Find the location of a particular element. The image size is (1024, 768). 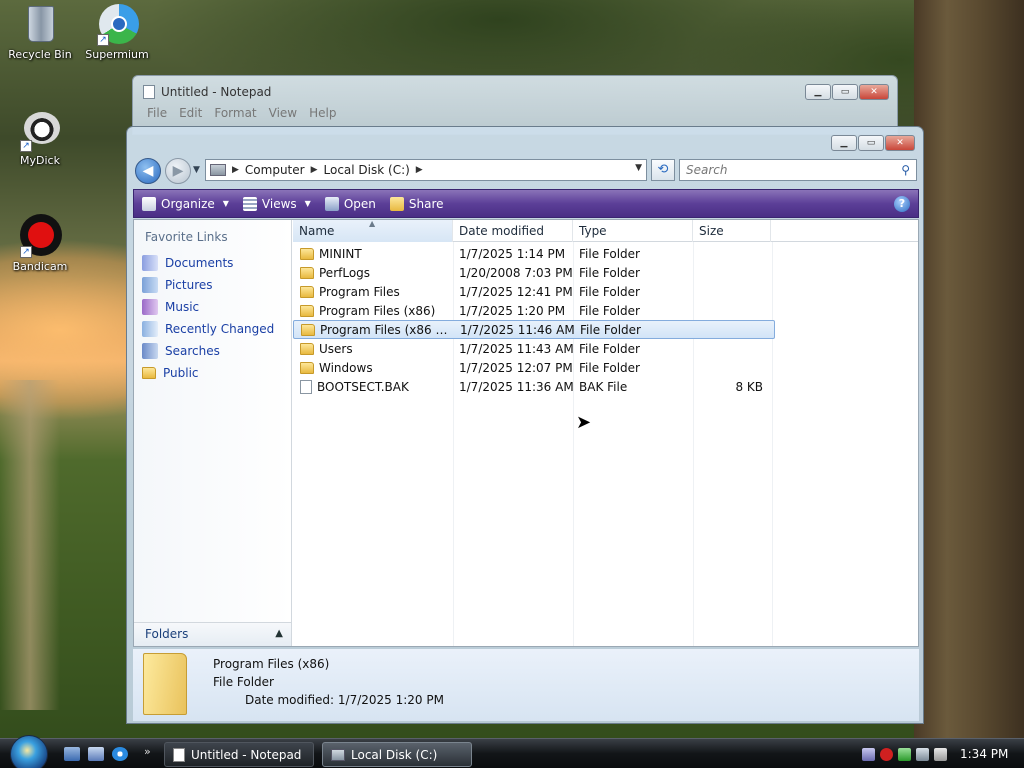

file-size: 8 KB is located at coordinates (749, 386).